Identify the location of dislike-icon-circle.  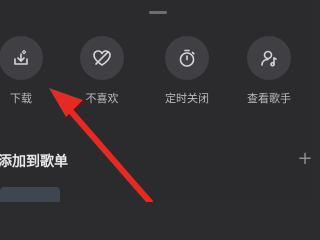
(102, 58).